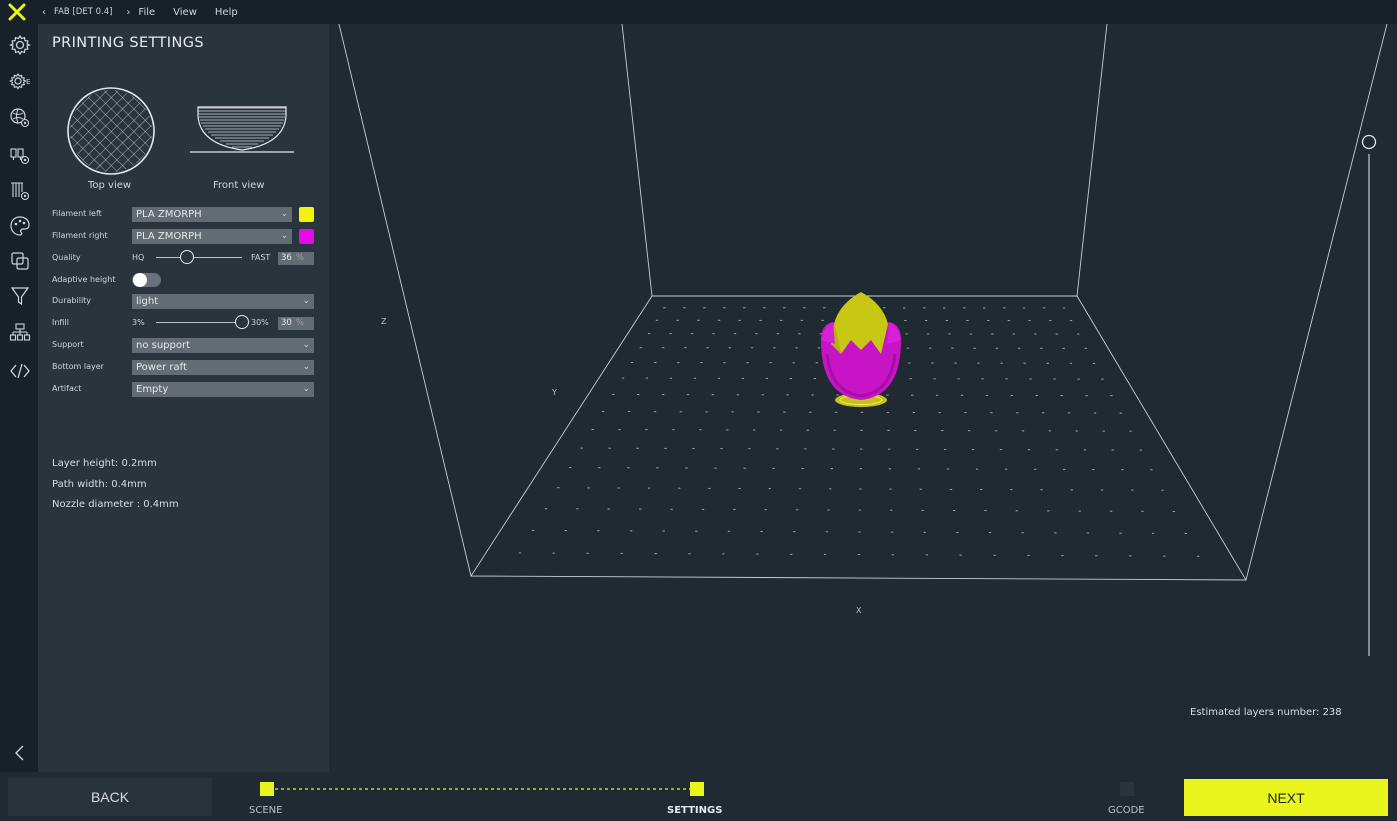  I want to click on top-view-label: Top view, so click(110, 185).